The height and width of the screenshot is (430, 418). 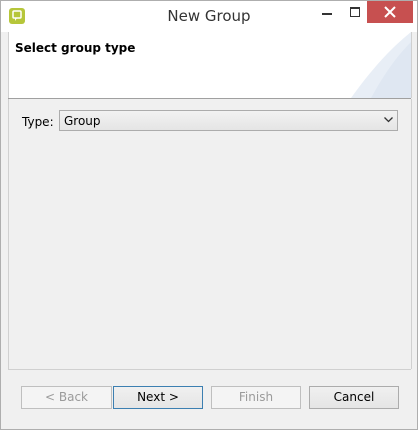 What do you see at coordinates (209, 16) in the screenshot?
I see `title-bar: New Group` at bounding box center [209, 16].